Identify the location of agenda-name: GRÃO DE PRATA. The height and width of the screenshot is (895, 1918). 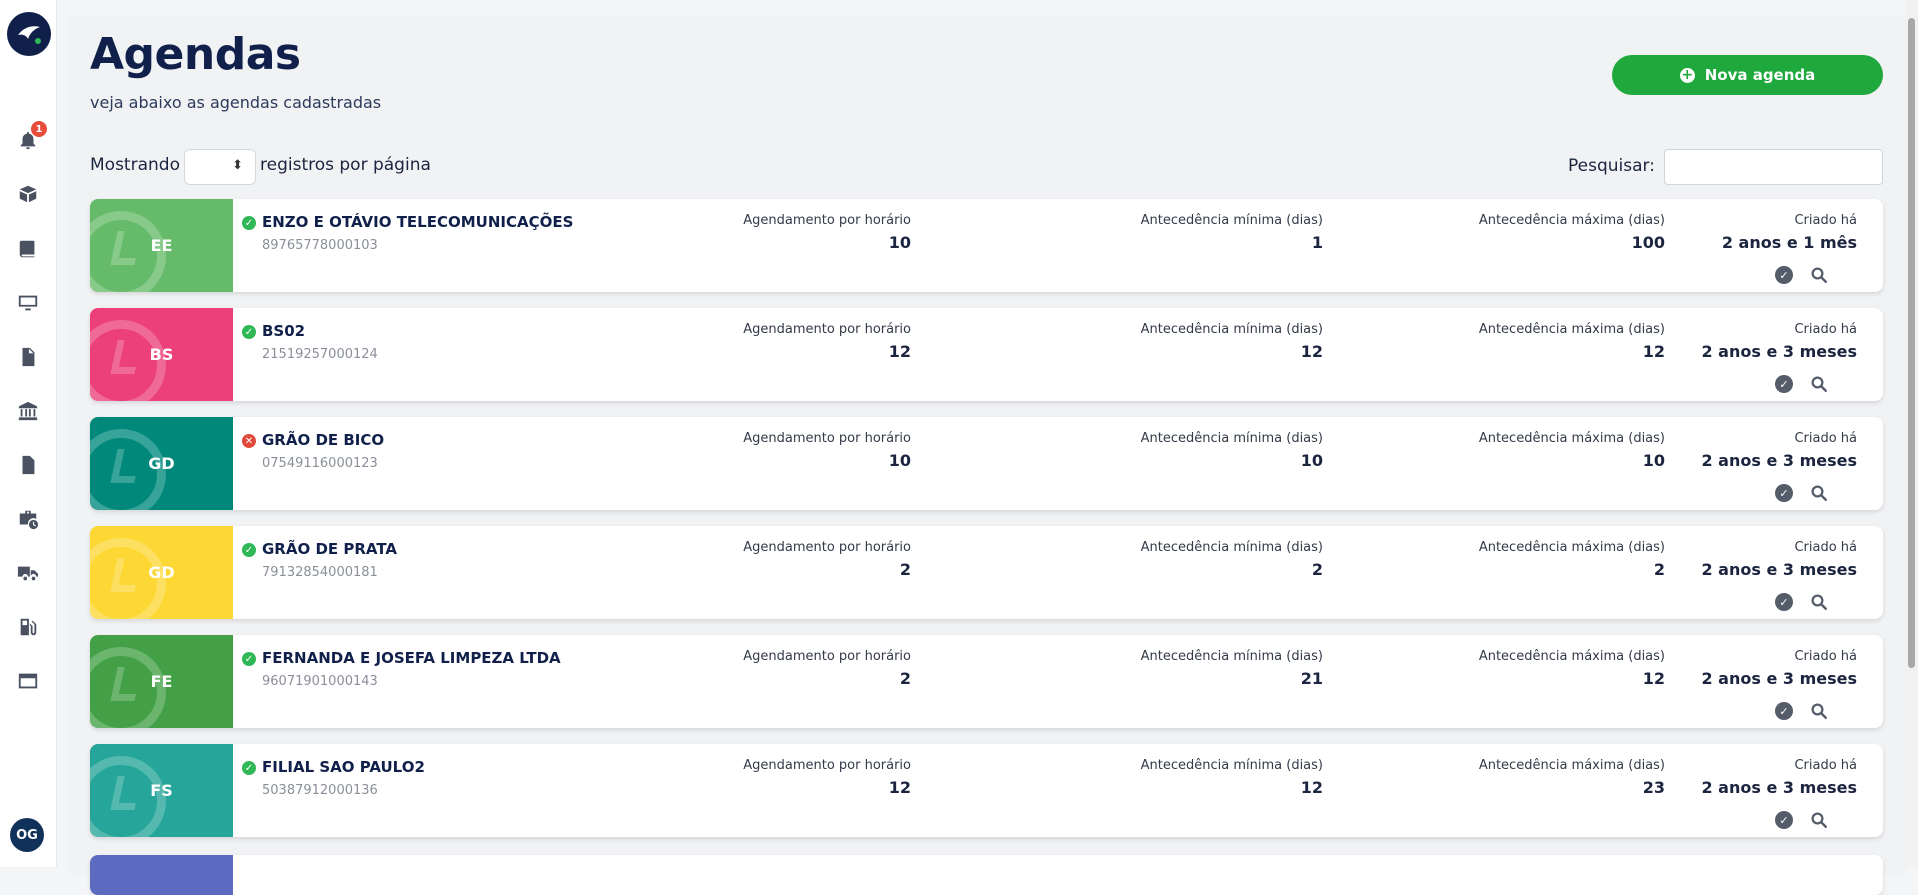
(330, 549).